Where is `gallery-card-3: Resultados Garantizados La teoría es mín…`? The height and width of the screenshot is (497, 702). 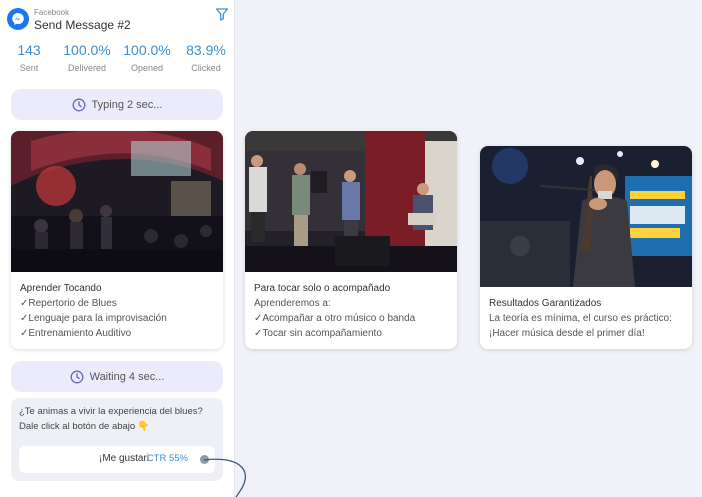 gallery-card-3: Resultados Garantizados La teoría es mín… is located at coordinates (586, 247).